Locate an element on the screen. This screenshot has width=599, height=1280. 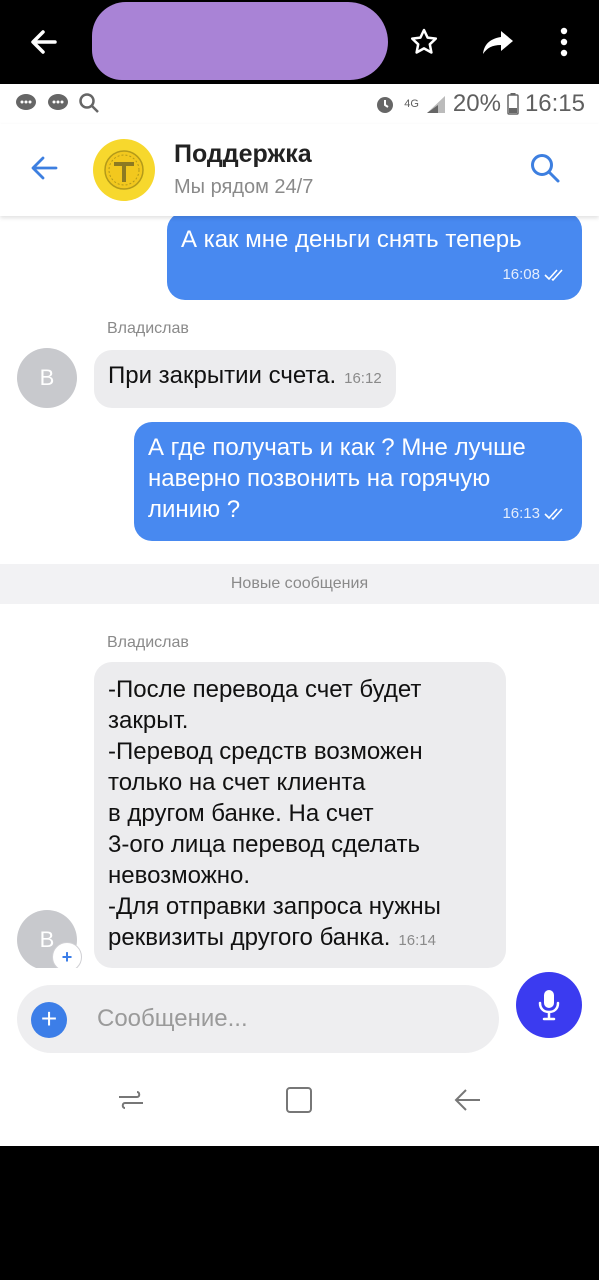
system-status: 4G 20% 16:15 is located at coordinates (479, 104).